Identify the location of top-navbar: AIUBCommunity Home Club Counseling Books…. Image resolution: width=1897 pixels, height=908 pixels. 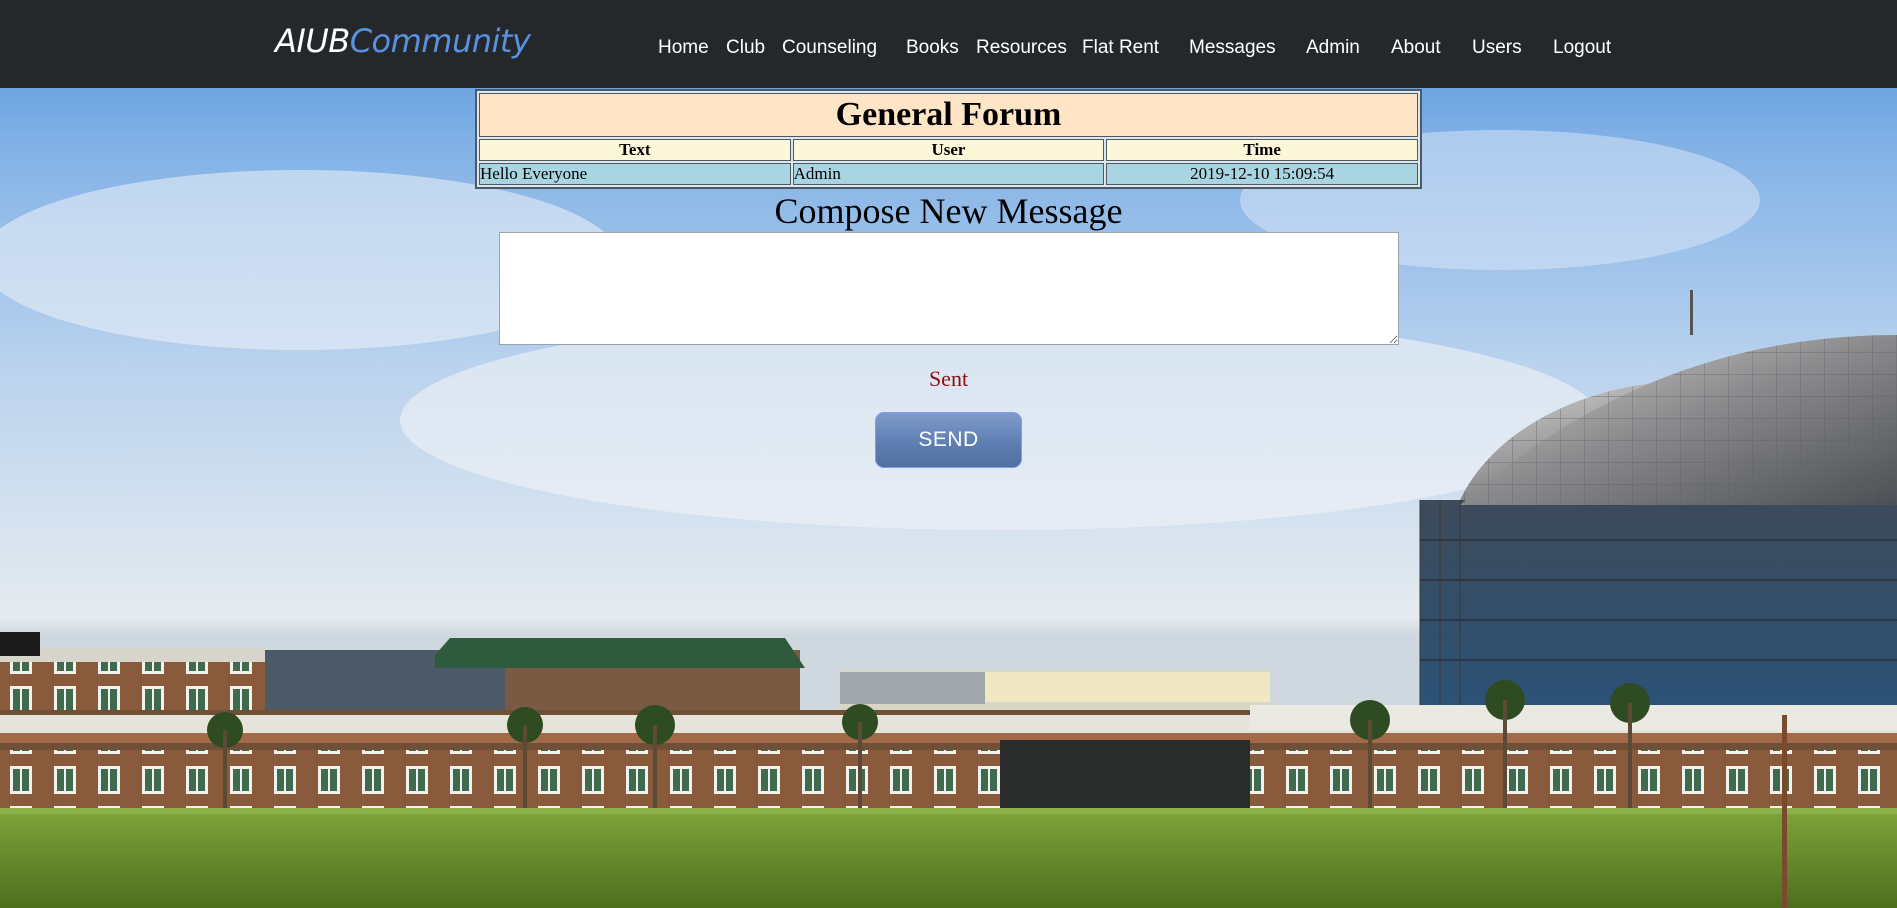
(948, 44).